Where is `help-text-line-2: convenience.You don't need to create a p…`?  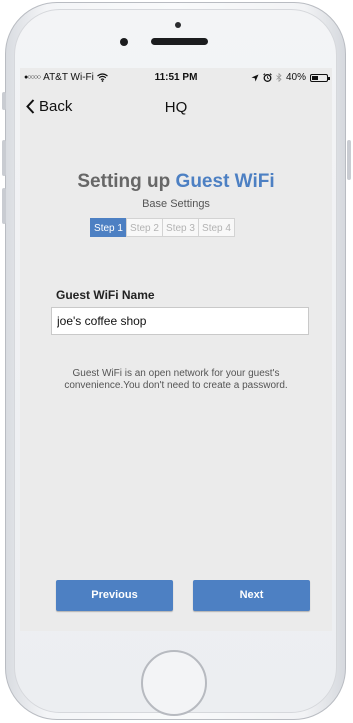 help-text-line-2: convenience.You don't need to create a p… is located at coordinates (176, 385).